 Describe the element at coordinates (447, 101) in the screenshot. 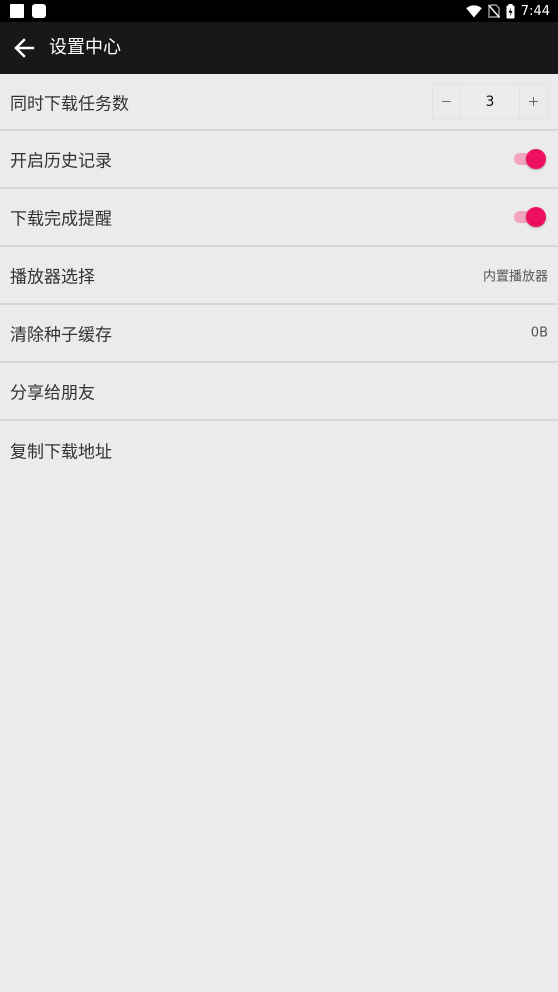

I see `decrement-button: －` at that location.